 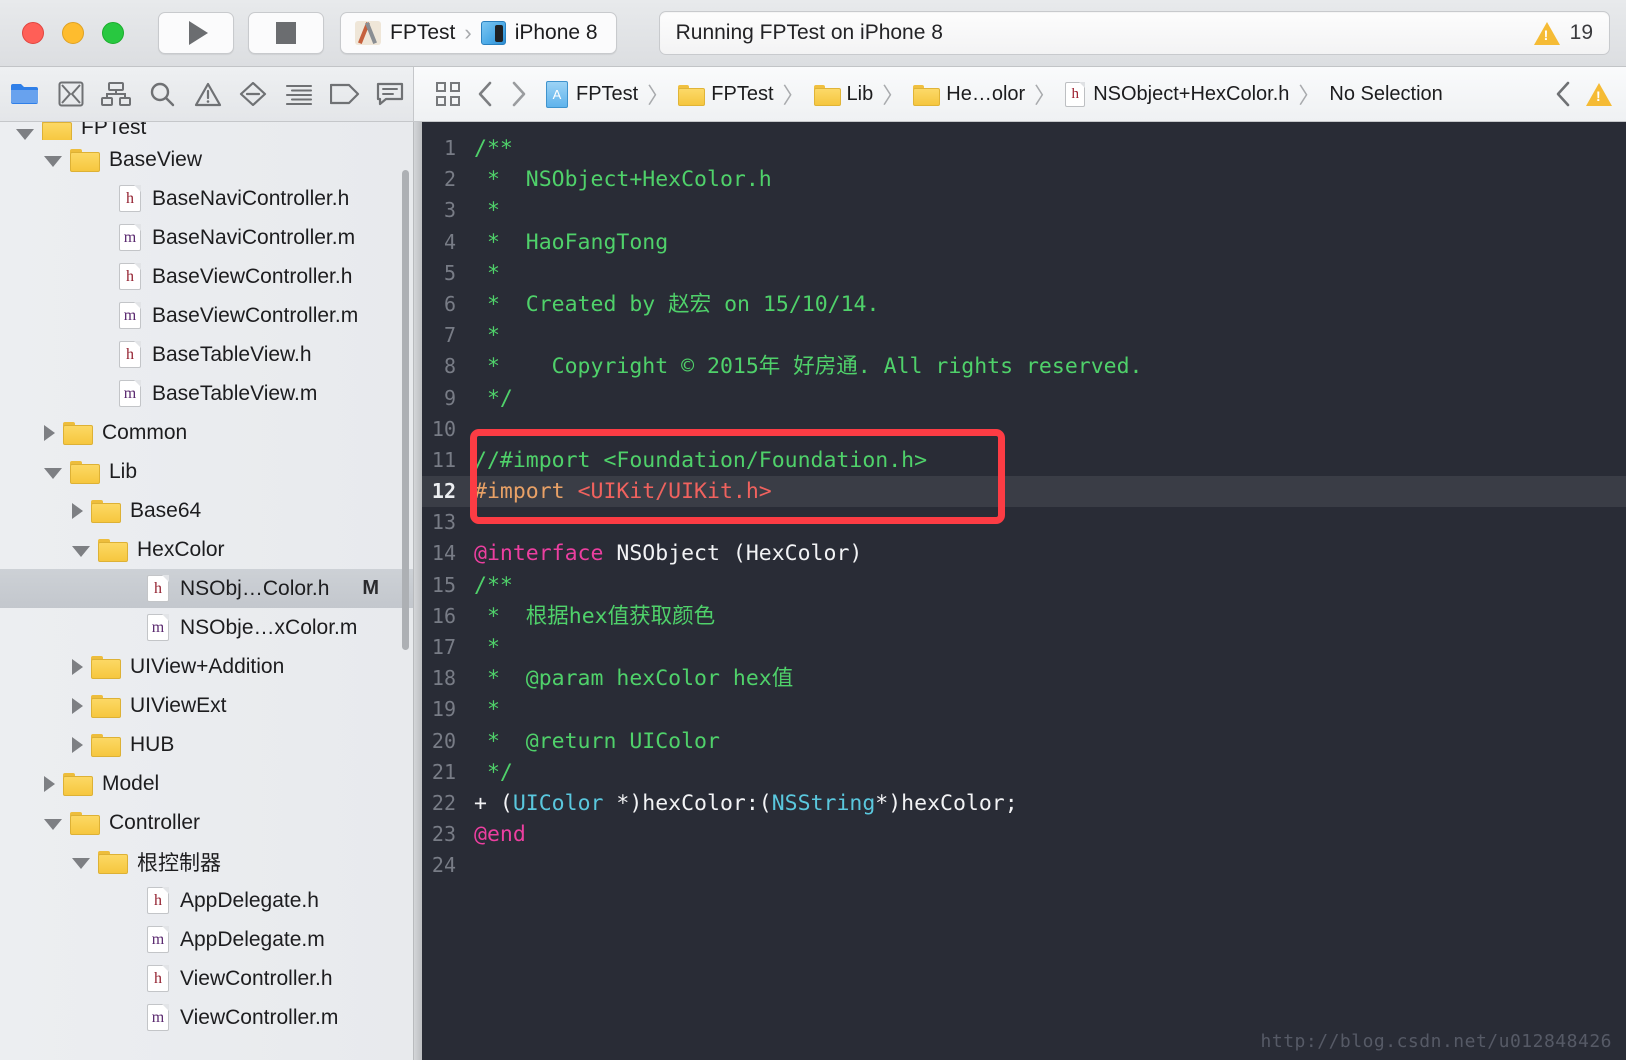 I want to click on breadcrumb-item-project: A FPTest, so click(x=592, y=94).